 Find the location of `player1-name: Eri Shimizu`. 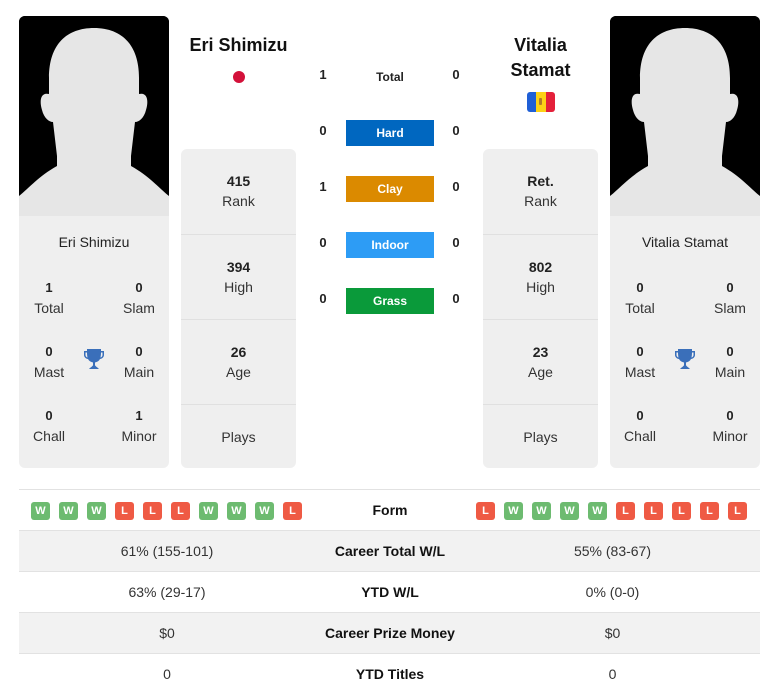

player1-name: Eri Shimizu is located at coordinates (238, 45).